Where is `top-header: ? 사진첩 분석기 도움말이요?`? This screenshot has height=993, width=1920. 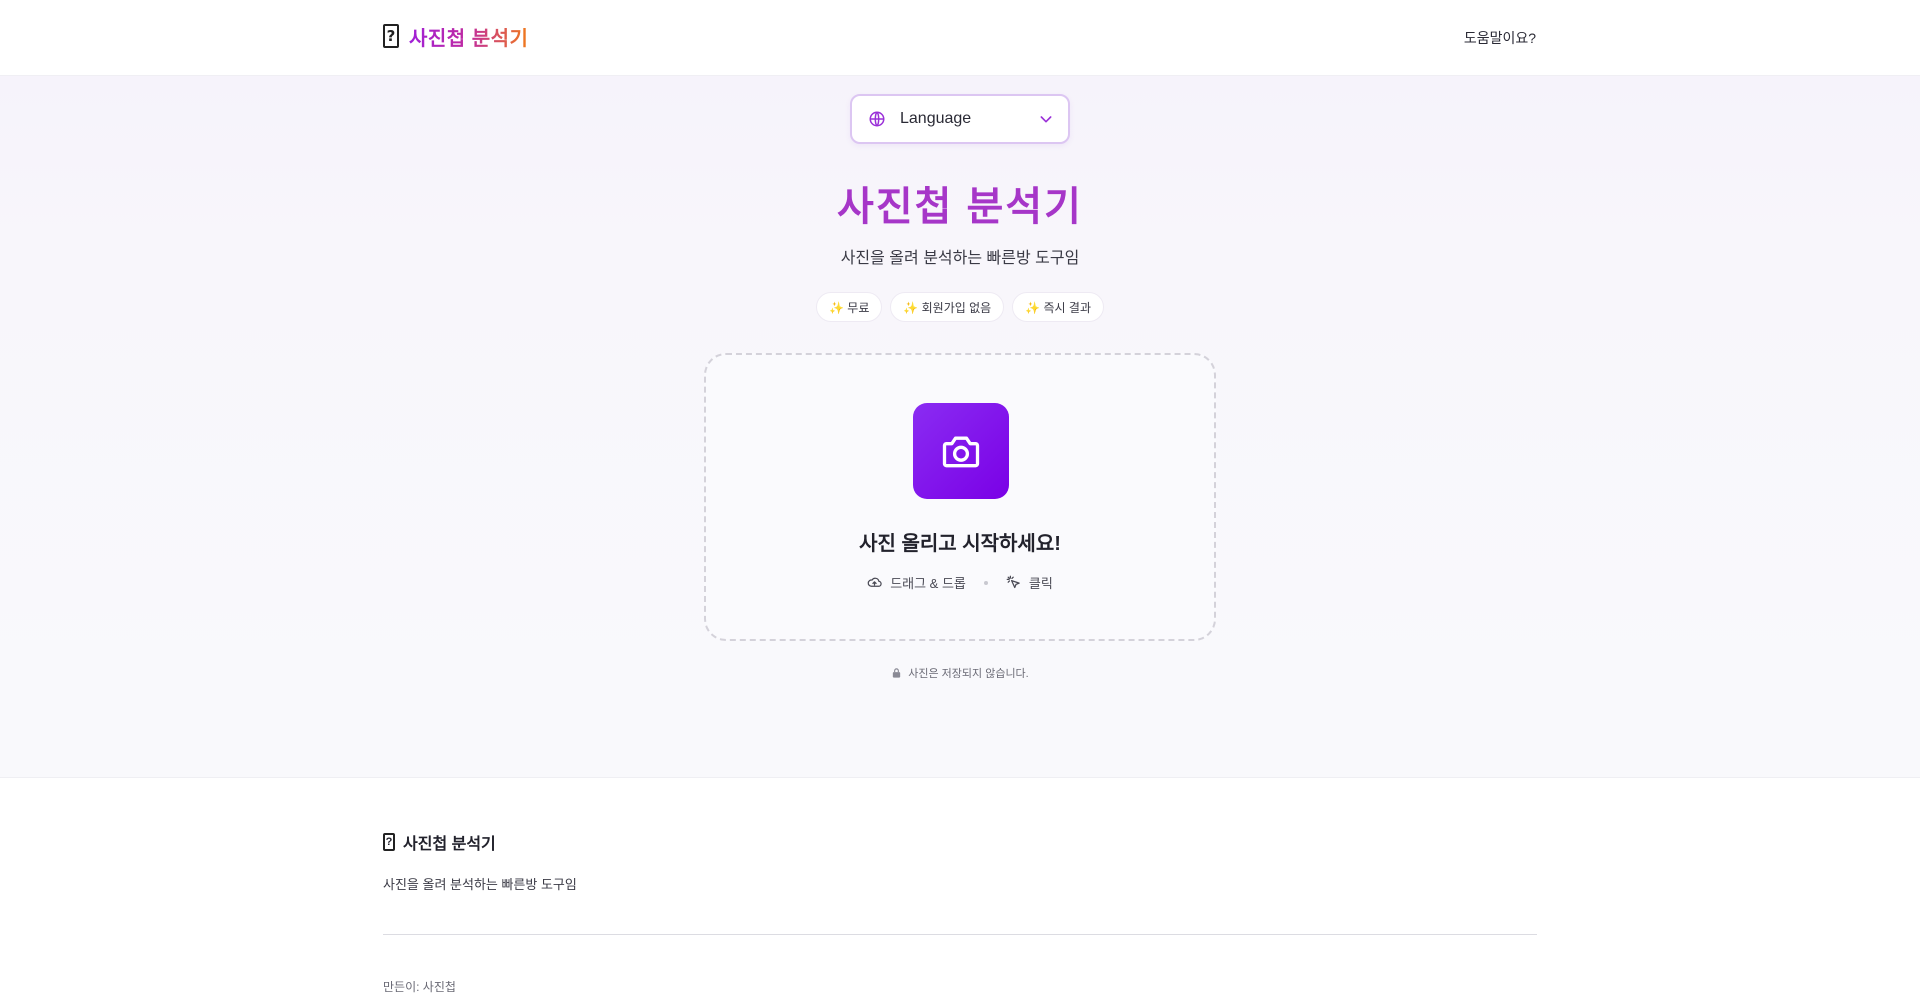 top-header: ? 사진첩 분석기 도움말이요? is located at coordinates (960, 38).